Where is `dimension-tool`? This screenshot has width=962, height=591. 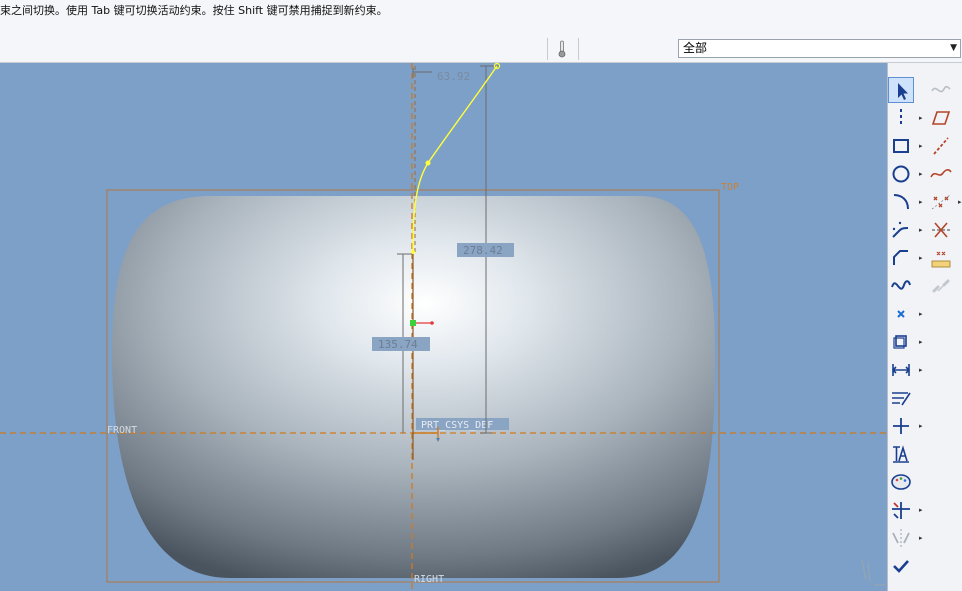 dimension-tool is located at coordinates (901, 370).